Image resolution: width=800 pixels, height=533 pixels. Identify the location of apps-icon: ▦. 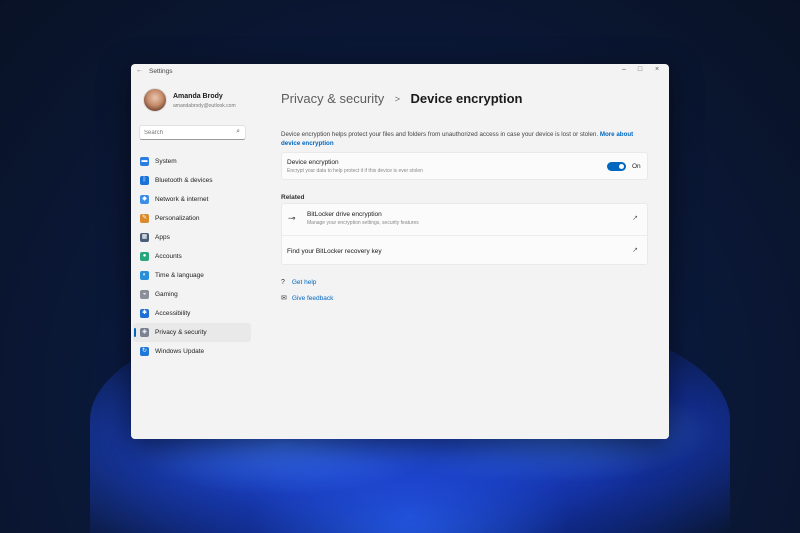
(144, 237).